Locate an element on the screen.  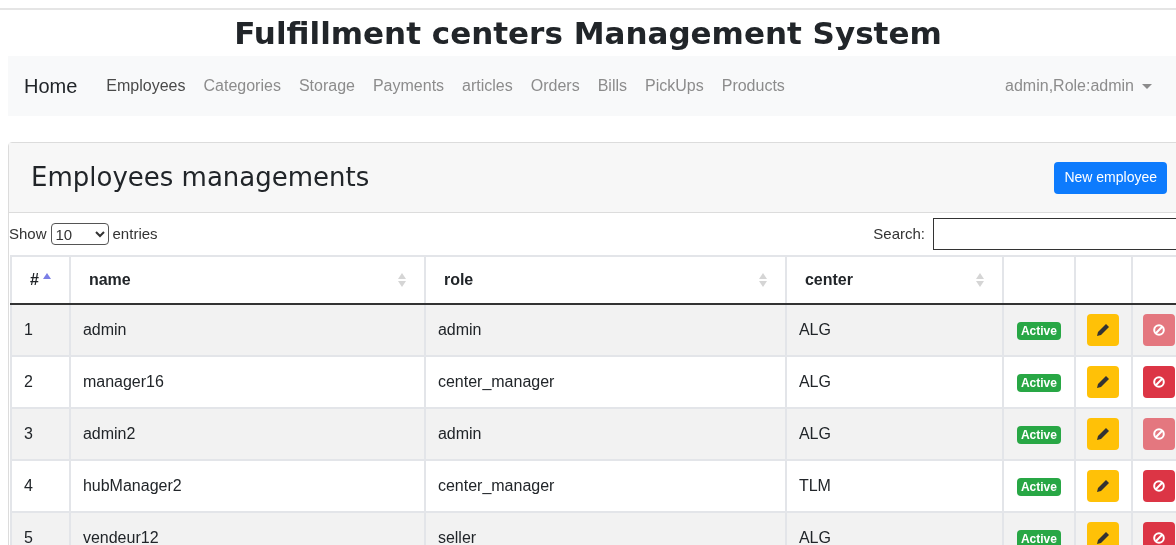
table-cell: 5 is located at coordinates (40, 528).